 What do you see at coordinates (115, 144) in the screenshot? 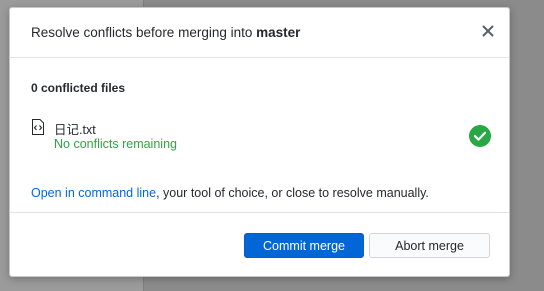
I see `file-status: No conflicts remaining` at bounding box center [115, 144].